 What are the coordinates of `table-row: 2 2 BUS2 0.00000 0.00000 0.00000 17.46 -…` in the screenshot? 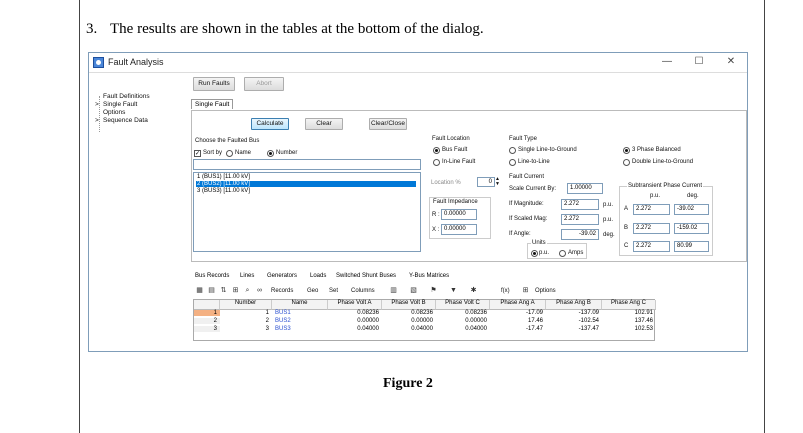 It's located at (425, 322).